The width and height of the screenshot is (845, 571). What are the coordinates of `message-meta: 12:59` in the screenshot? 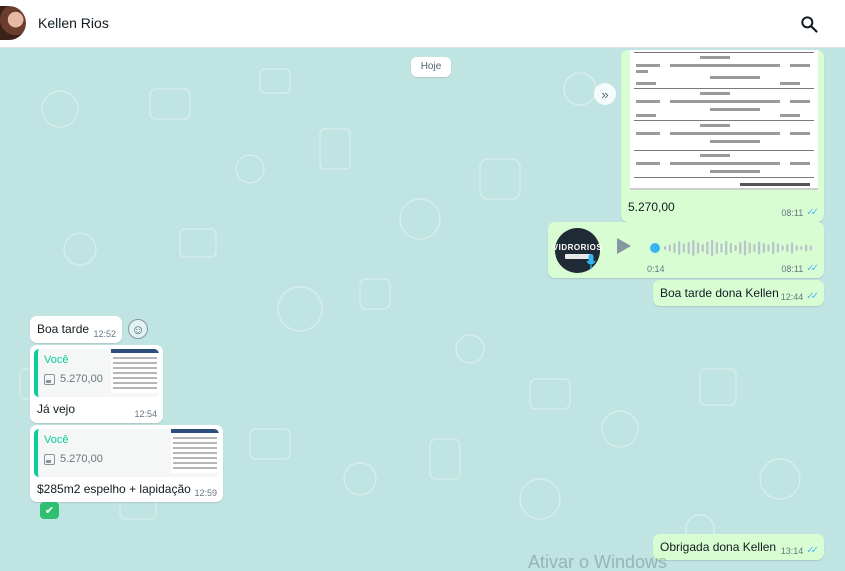 It's located at (205, 493).